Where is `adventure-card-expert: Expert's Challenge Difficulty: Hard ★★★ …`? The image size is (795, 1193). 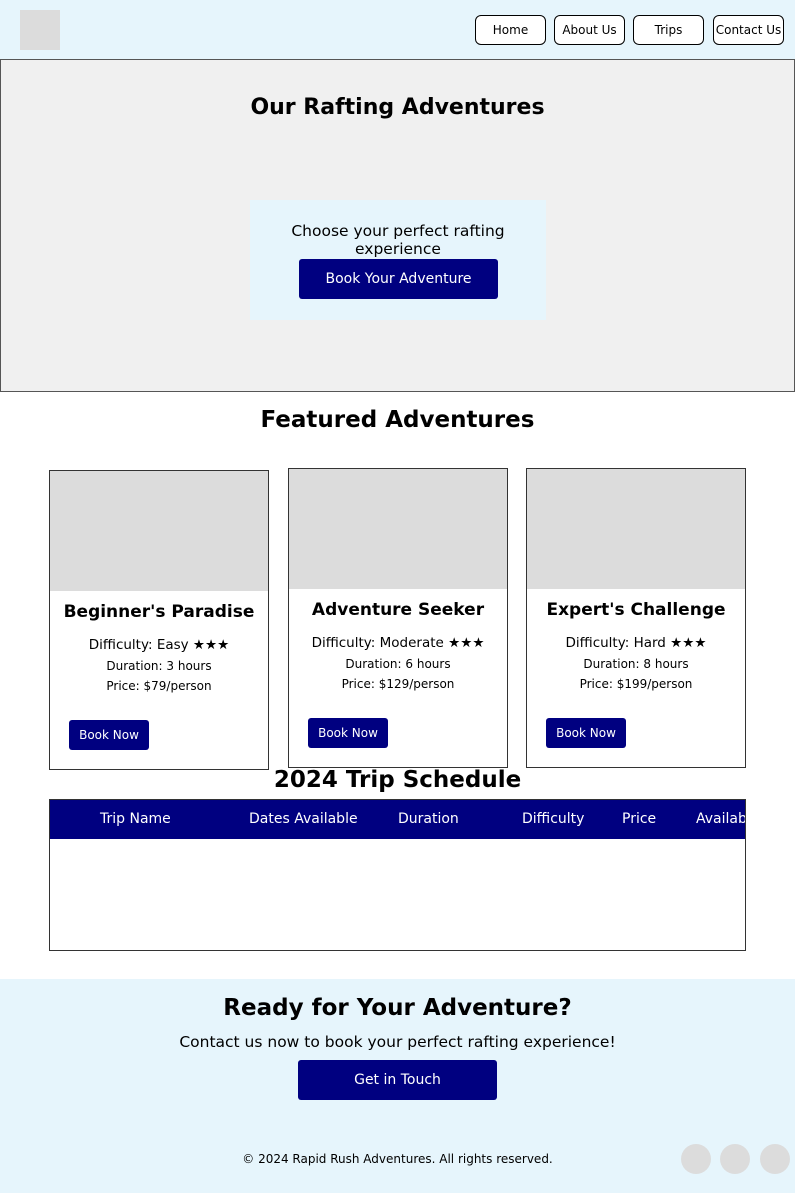
adventure-card-expert: Expert's Challenge Difficulty: Hard ★★★ … is located at coordinates (636, 618).